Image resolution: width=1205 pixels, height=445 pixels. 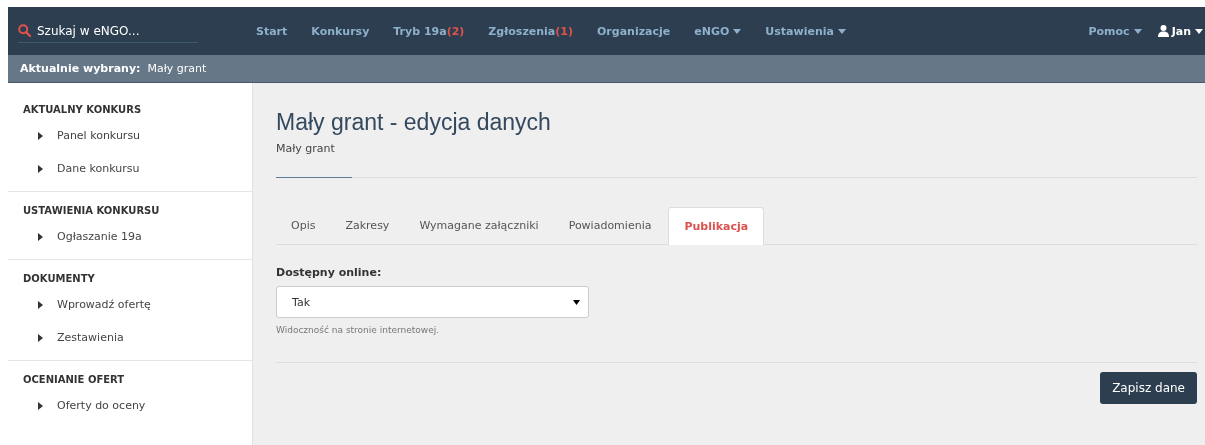 What do you see at coordinates (306, 148) in the screenshot?
I see `page-subtitle: Mały grant` at bounding box center [306, 148].